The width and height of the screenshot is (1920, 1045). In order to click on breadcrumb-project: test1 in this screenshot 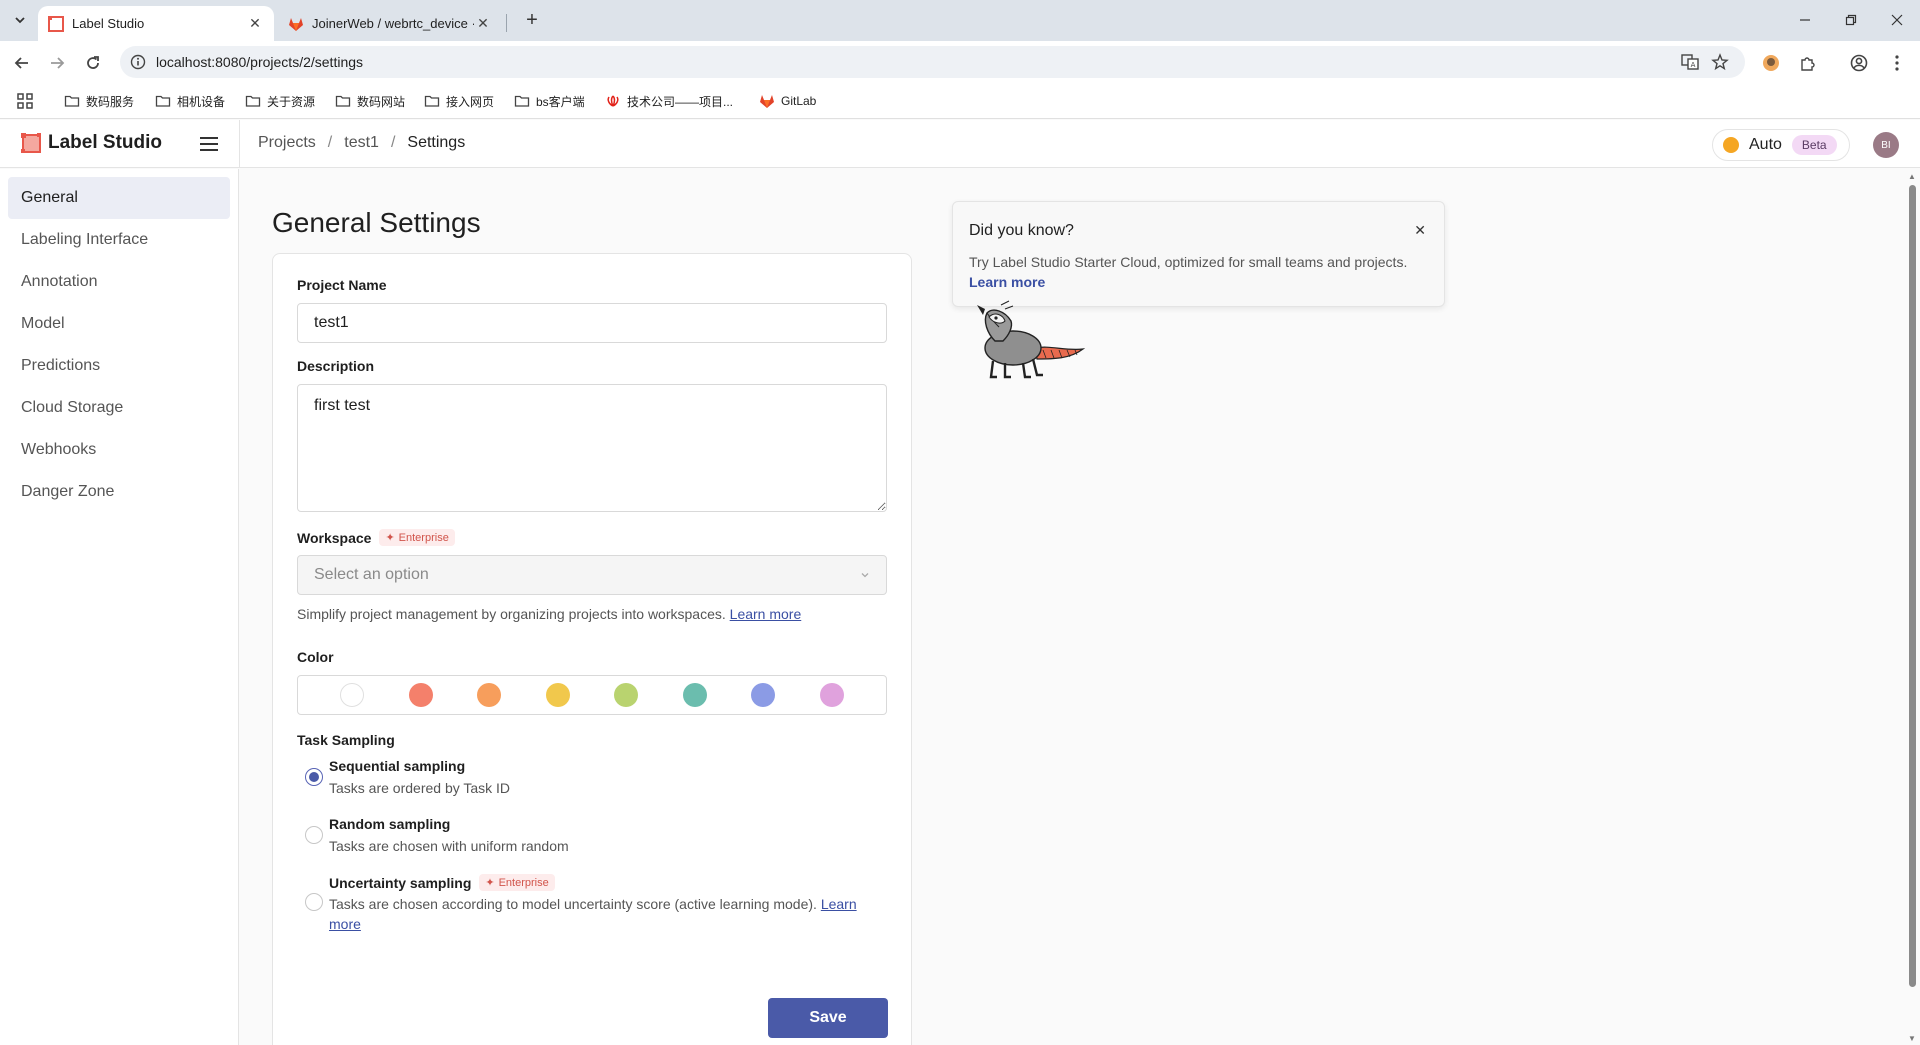, I will do `click(361, 143)`.